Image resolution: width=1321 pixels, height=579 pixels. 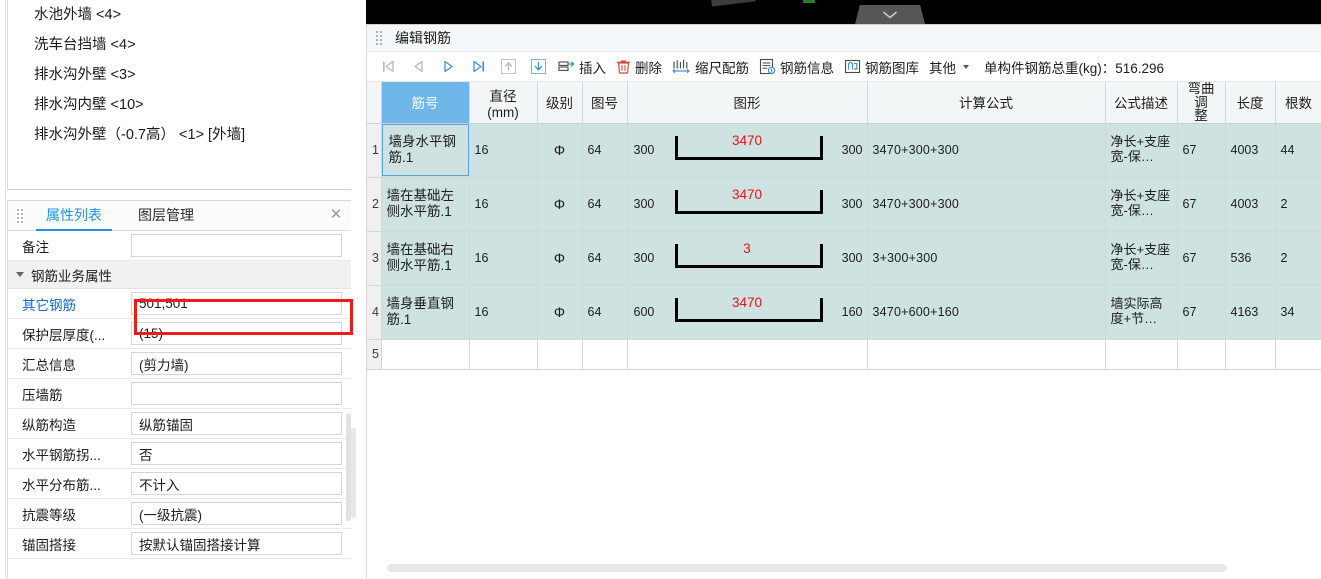 I want to click on col-header-diameter: 直径(mm), so click(x=503, y=103).